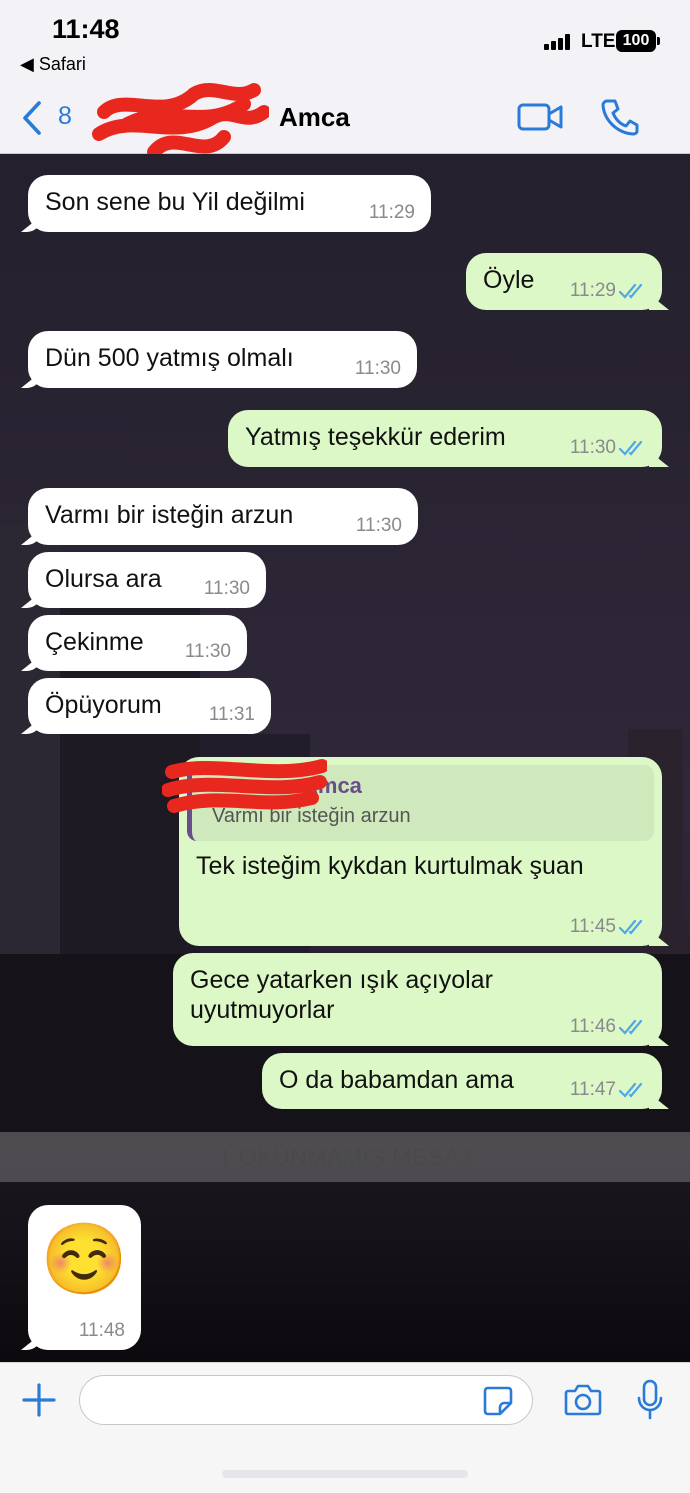 Image resolution: width=690 pixels, height=1493 pixels. Describe the element at coordinates (103, 579) in the screenshot. I see `message-text: Olursa ara` at that location.